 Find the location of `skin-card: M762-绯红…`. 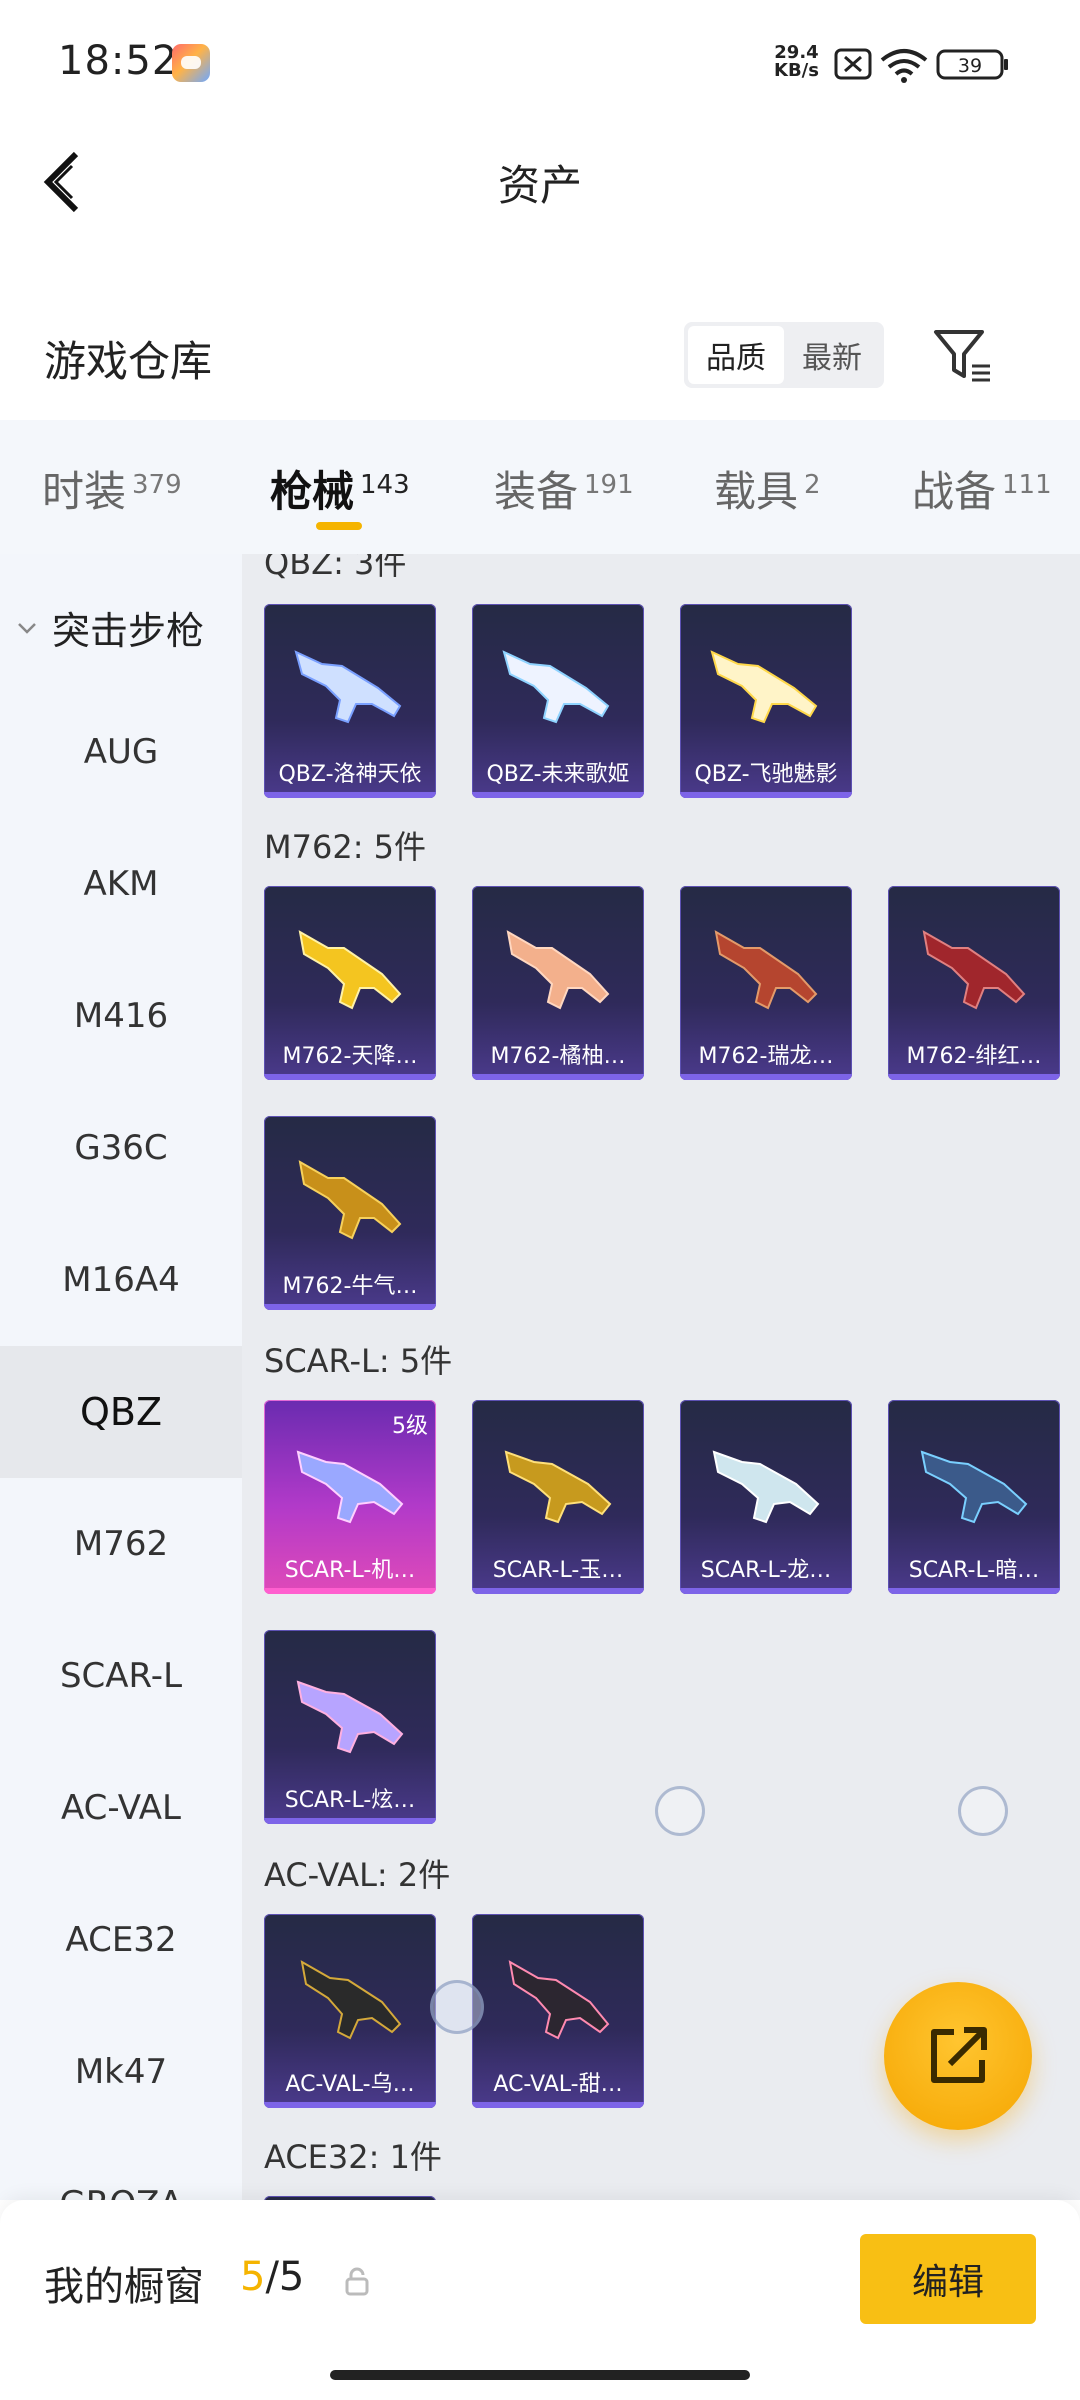

skin-card: M762-绯红… is located at coordinates (974, 983).